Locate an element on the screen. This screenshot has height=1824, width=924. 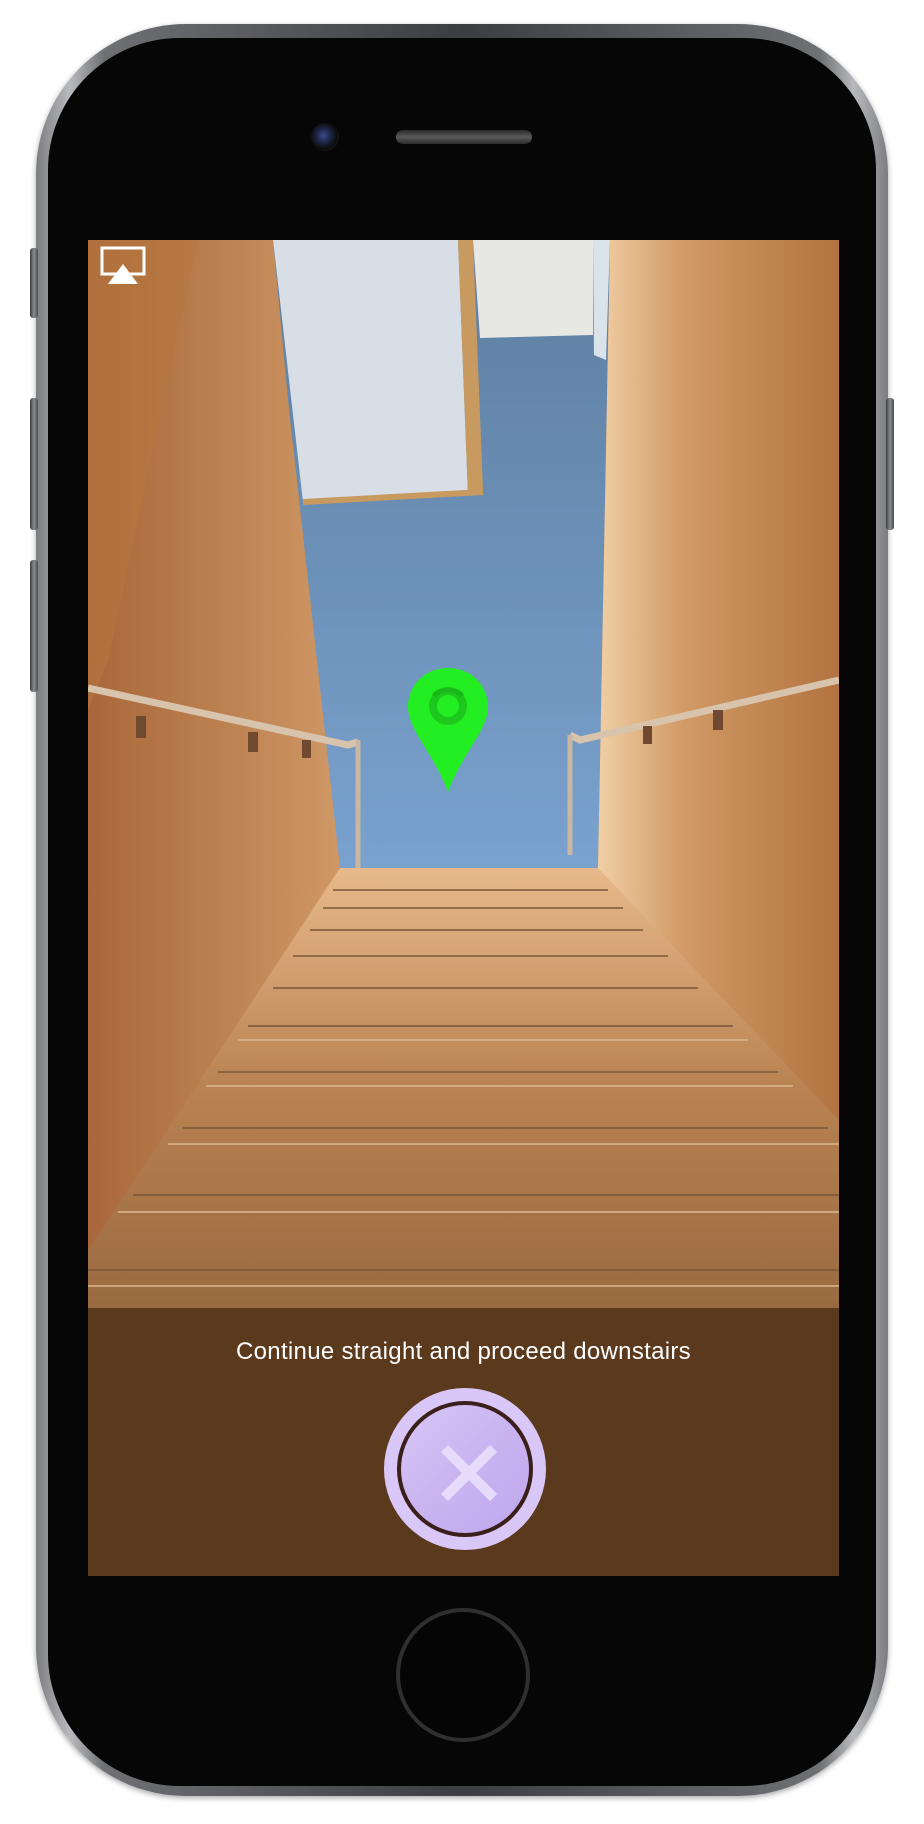
location-pin-icon is located at coordinates (448, 730).